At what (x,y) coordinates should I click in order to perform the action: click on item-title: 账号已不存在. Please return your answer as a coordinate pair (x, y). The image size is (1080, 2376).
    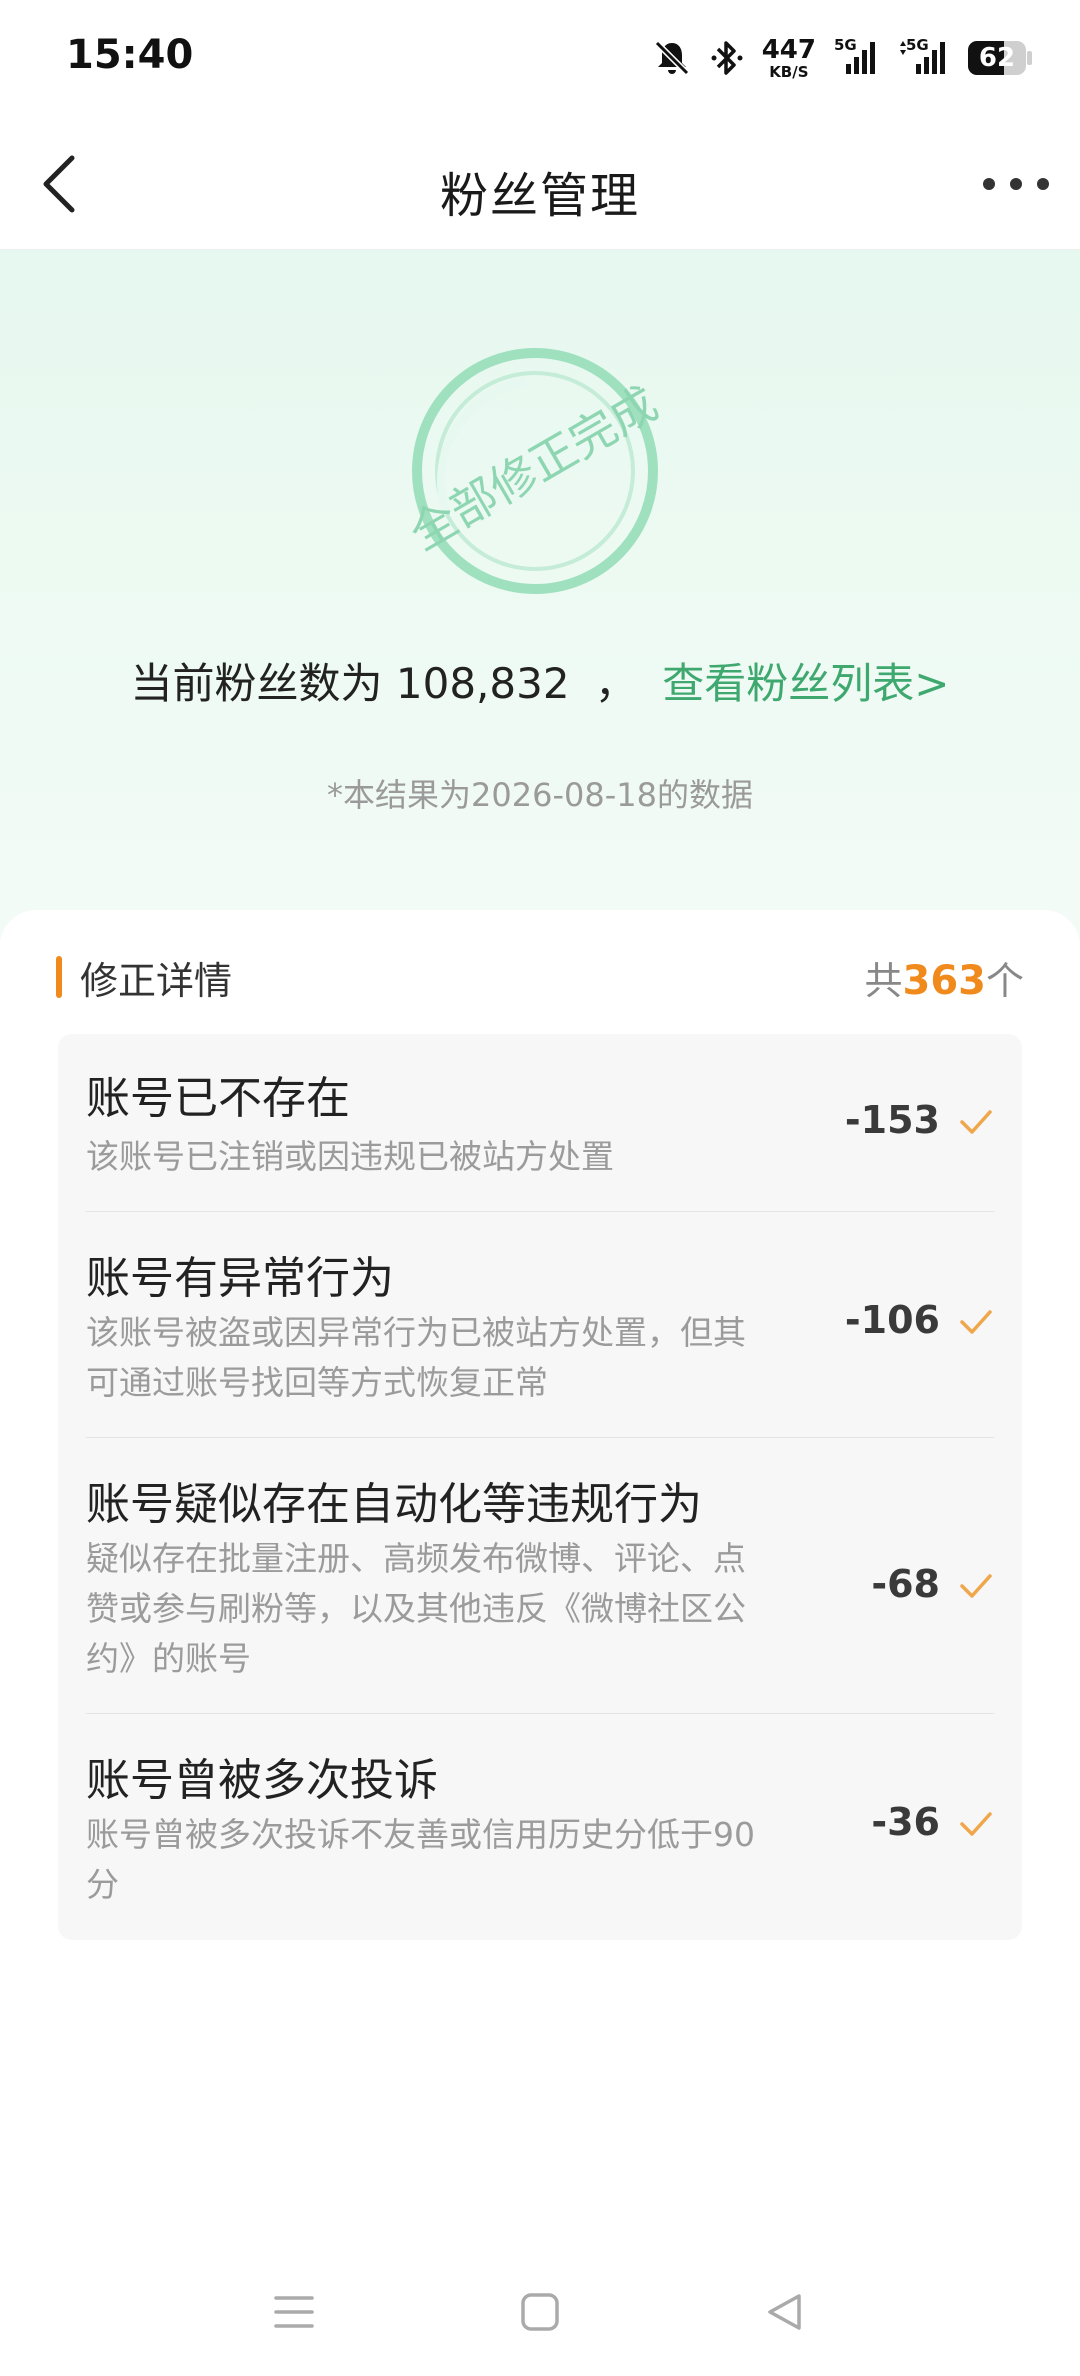
    Looking at the image, I should click on (218, 1098).